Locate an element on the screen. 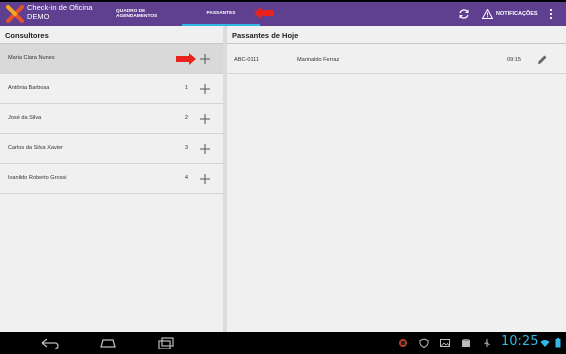 This screenshot has width=566, height=354. tab-passantes: Passantes is located at coordinates (221, 14).